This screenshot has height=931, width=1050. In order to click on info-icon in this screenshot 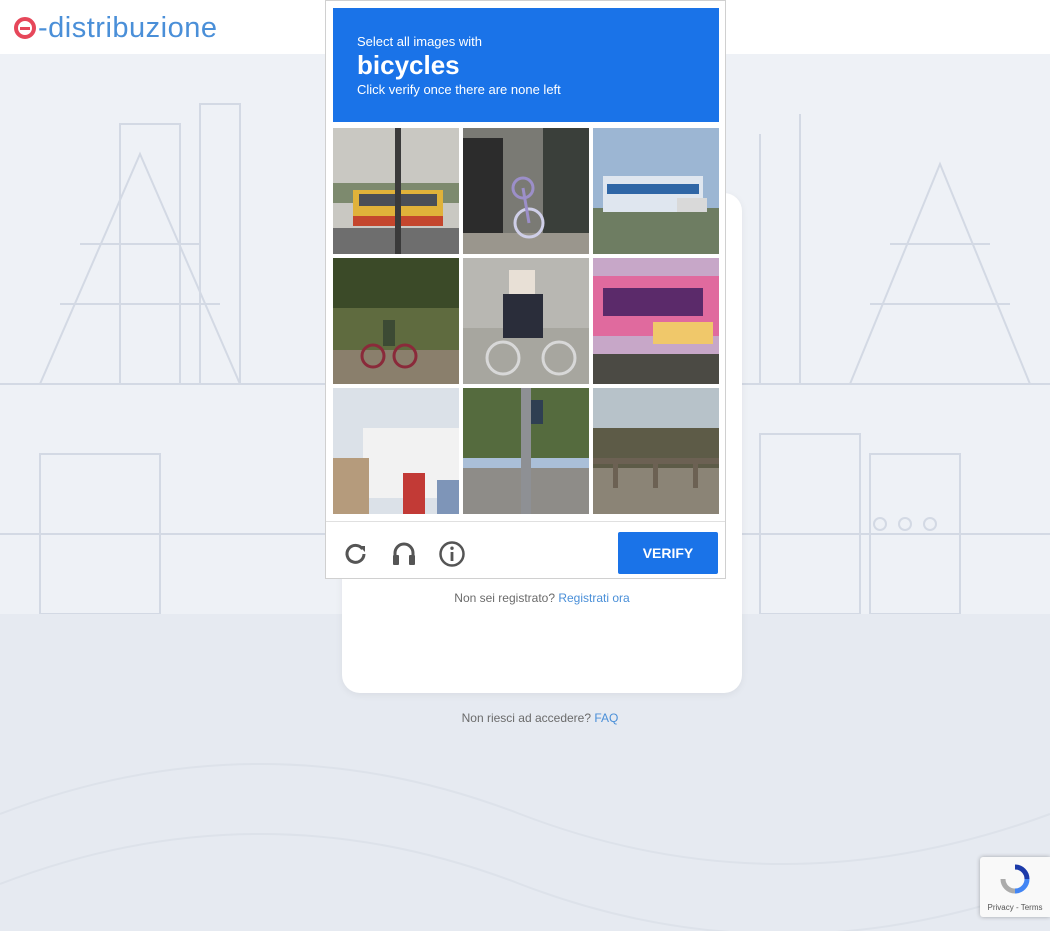, I will do `click(452, 554)`.